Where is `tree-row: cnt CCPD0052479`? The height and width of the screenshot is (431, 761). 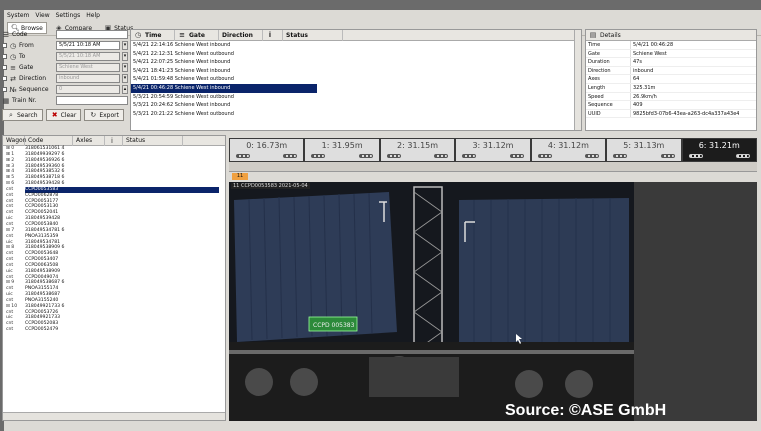
tree-row: cnt CCPD0052479 is located at coordinates (114, 330).